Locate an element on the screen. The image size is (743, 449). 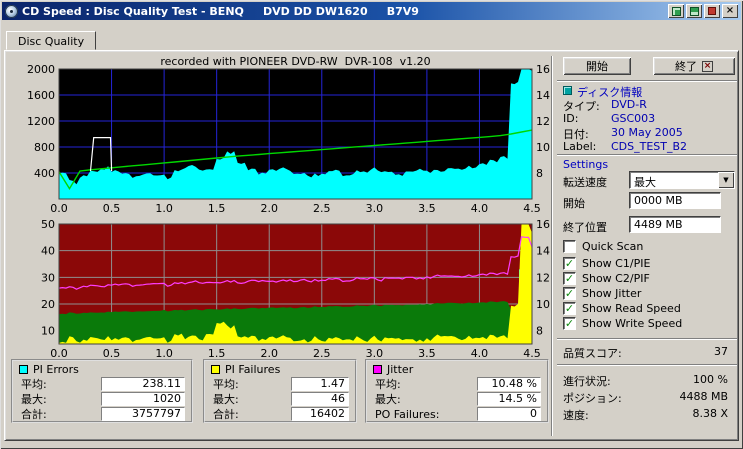
checkbox-quick-scan: Quick Scan is located at coordinates (603, 246).